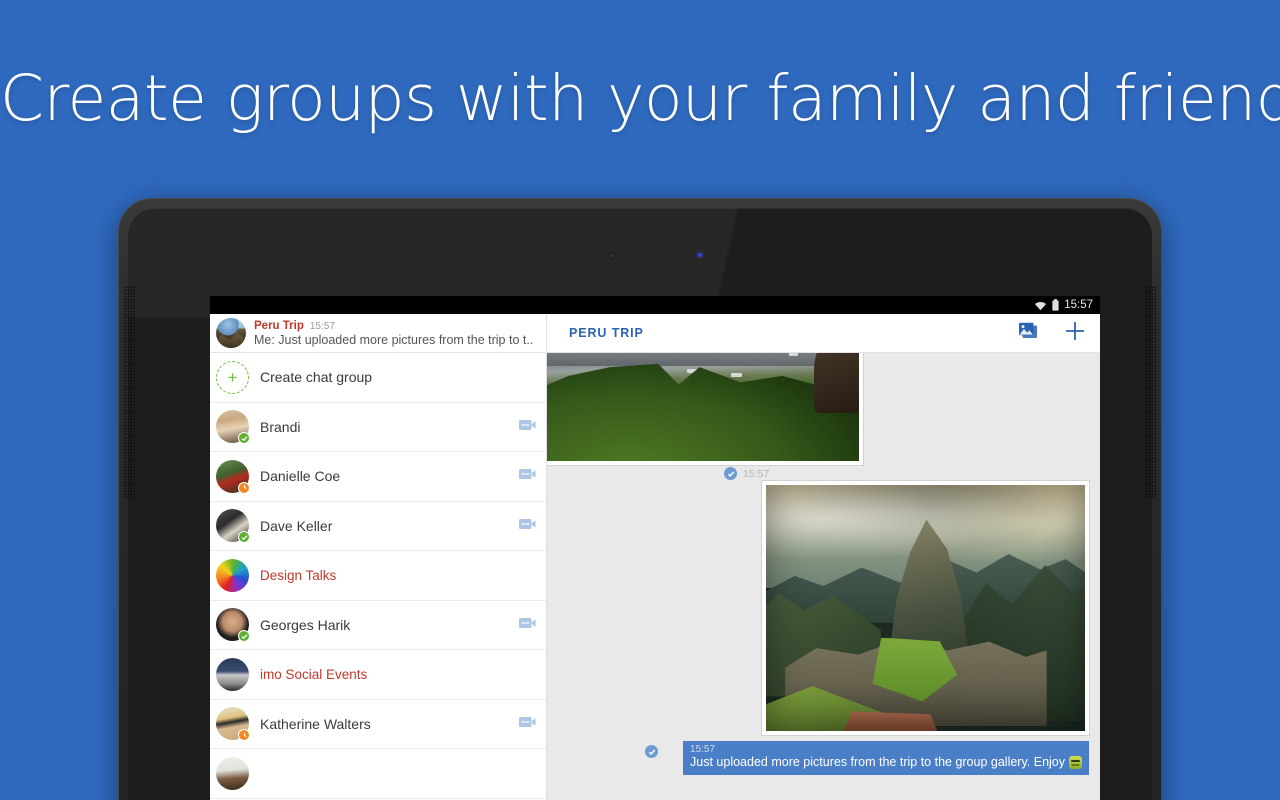 This screenshot has width=1280, height=800. Describe the element at coordinates (279, 325) in the screenshot. I see `active-chat-title: Peru Trip` at that location.